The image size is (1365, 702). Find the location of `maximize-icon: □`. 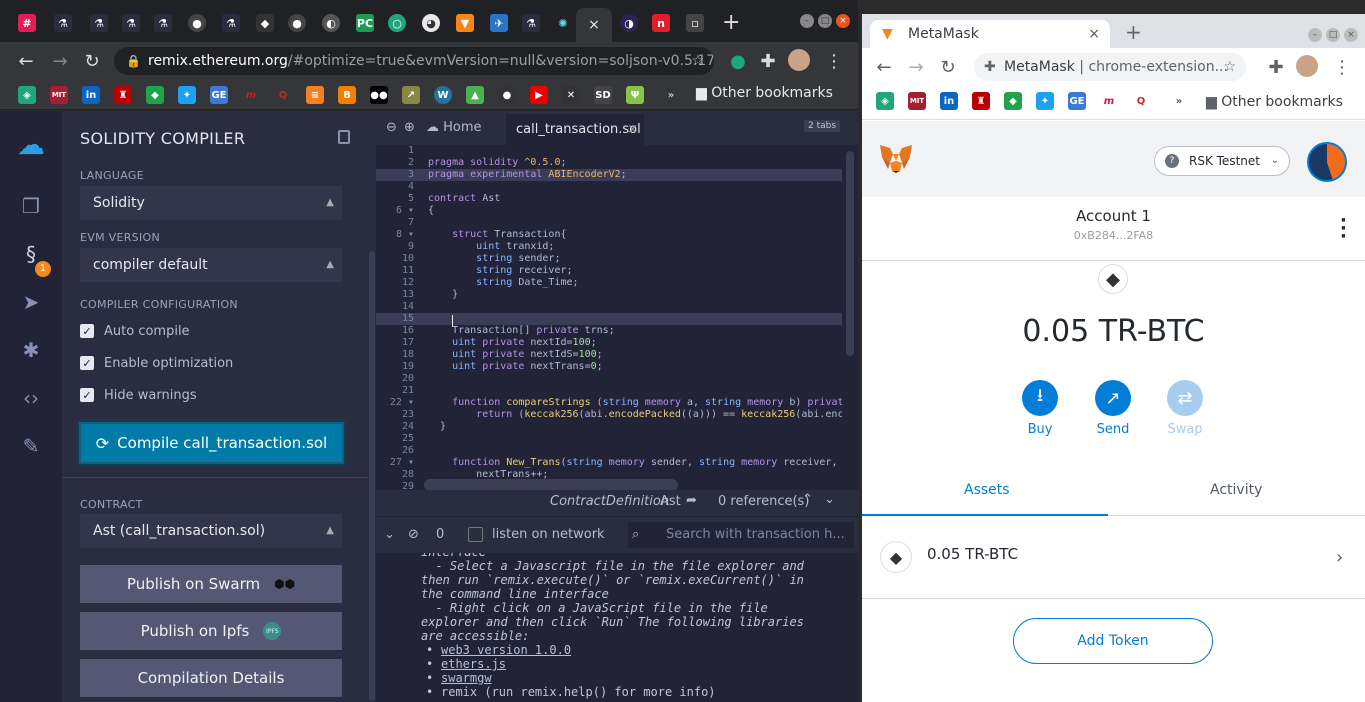

maximize-icon: □ is located at coordinates (825, 21).